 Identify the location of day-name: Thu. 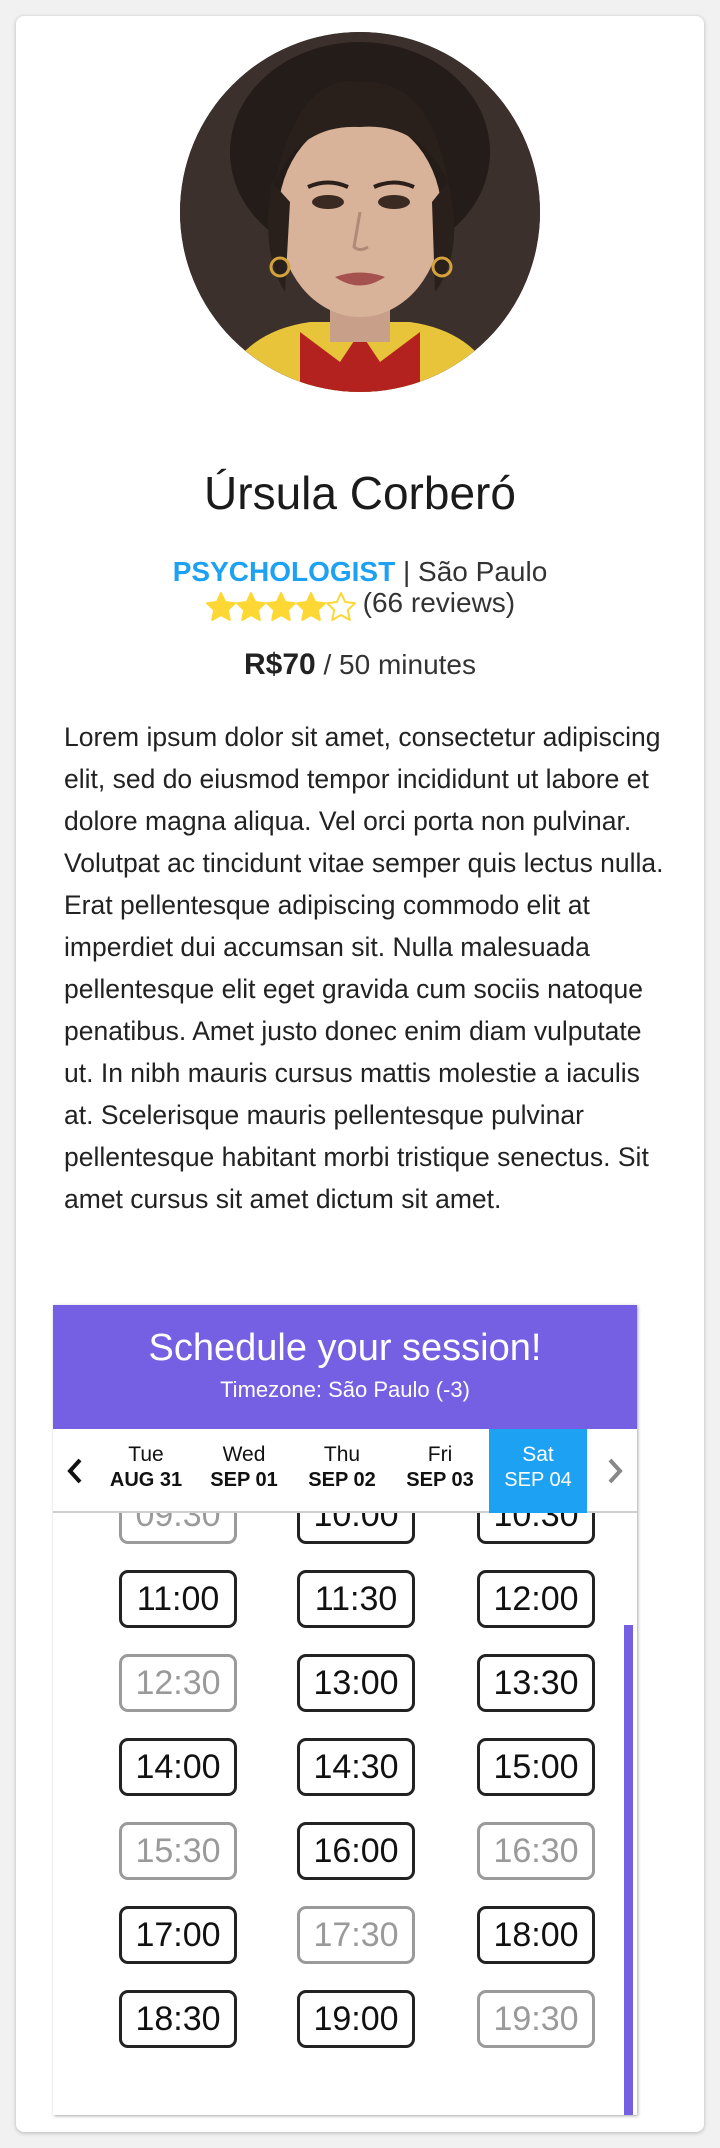
(342, 1454).